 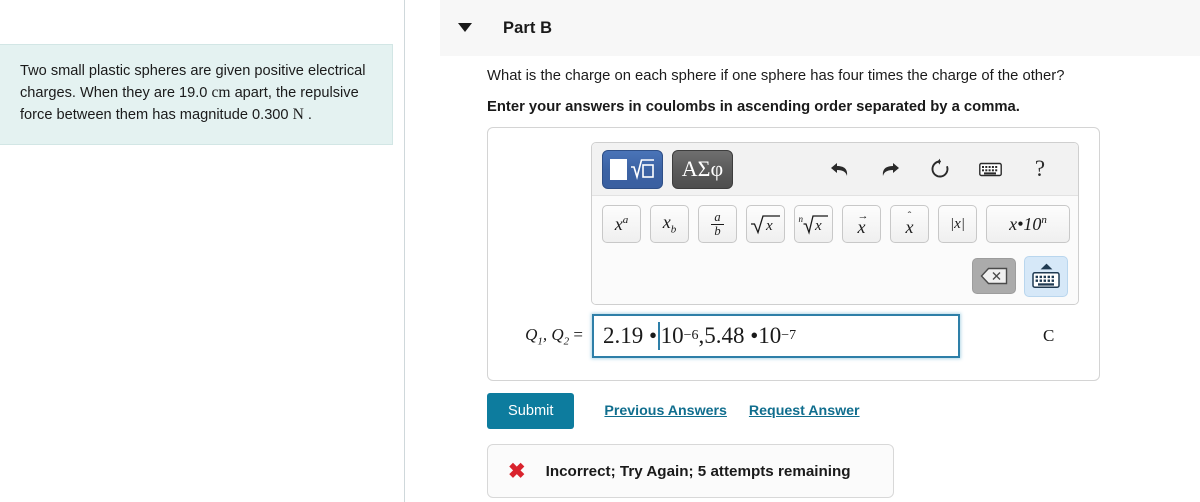 I want to click on label-q2: Q, so click(x=557, y=334).